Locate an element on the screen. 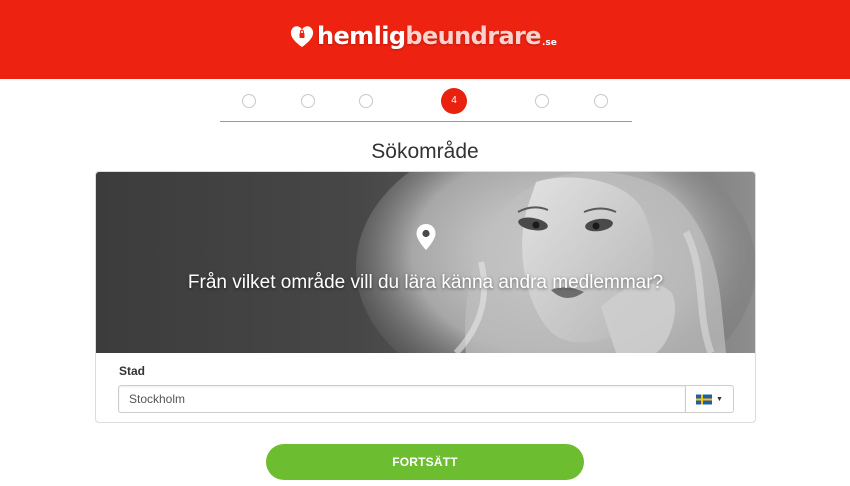  brand-tld: .se is located at coordinates (549, 43).